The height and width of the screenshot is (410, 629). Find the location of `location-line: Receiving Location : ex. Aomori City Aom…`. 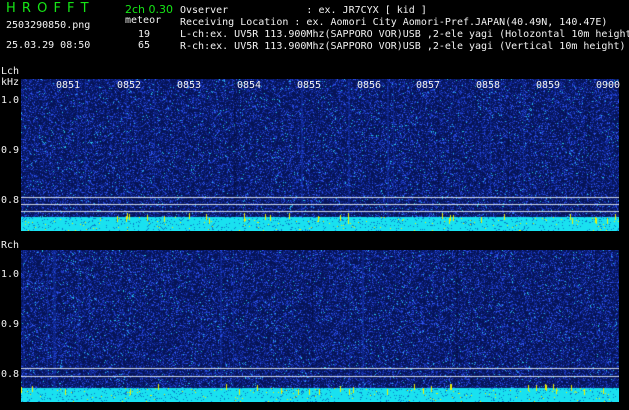

location-line: Receiving Location : ex. Aomori City Aom… is located at coordinates (394, 22).